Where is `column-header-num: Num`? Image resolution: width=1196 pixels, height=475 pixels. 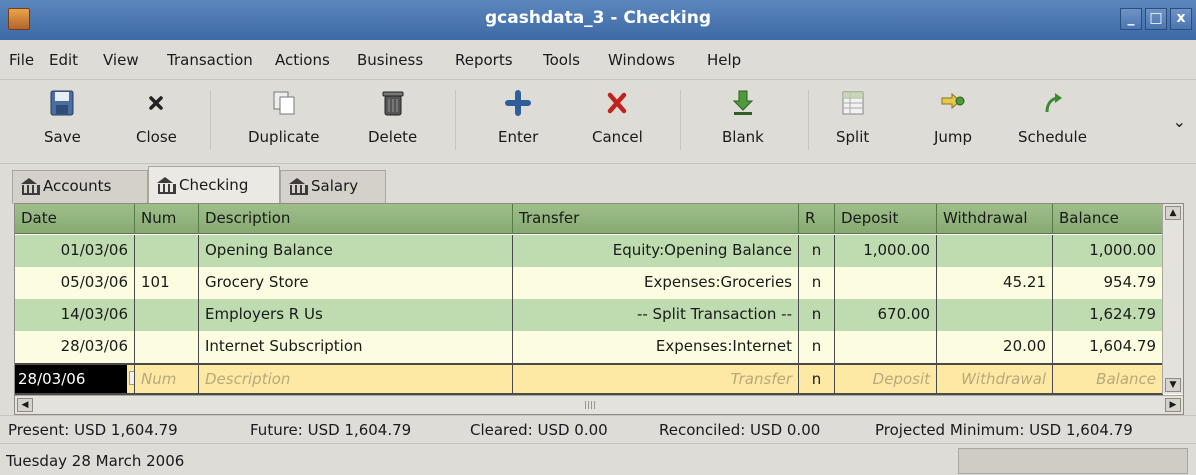 column-header-num: Num is located at coordinates (167, 218).